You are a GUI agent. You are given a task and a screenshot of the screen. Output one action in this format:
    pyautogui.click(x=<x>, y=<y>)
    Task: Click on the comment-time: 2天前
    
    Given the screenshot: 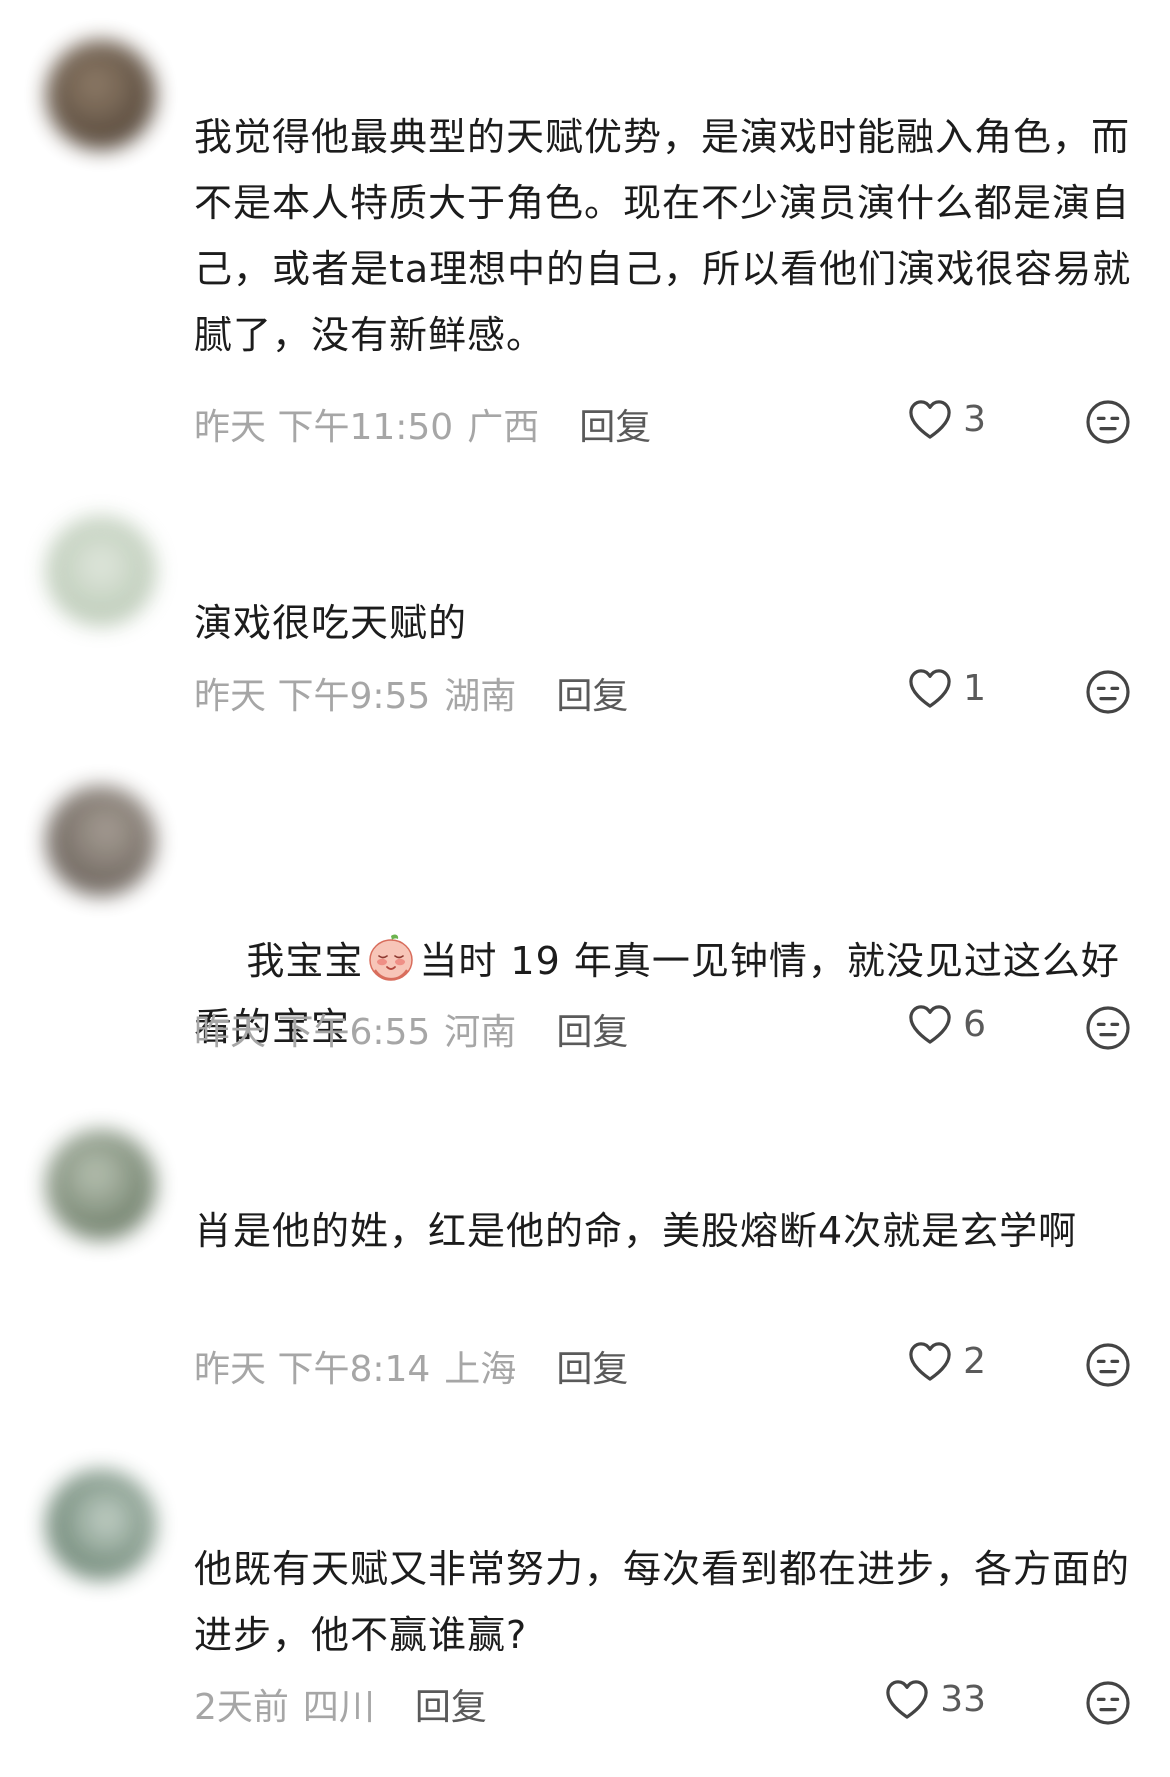 What is the action you would take?
    pyautogui.click(x=241, y=1707)
    